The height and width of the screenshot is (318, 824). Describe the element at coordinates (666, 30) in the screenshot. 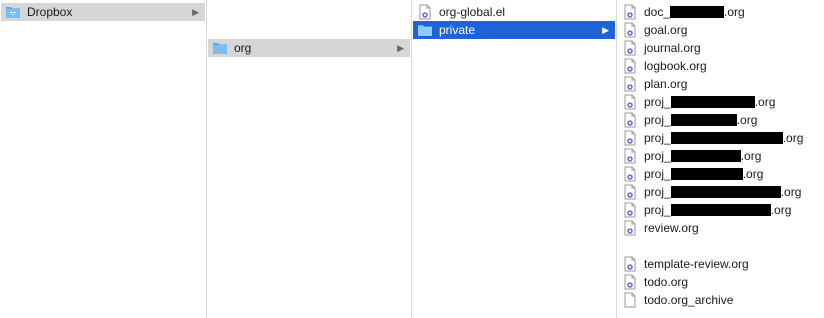

I see `list-item-label: goal.org` at that location.